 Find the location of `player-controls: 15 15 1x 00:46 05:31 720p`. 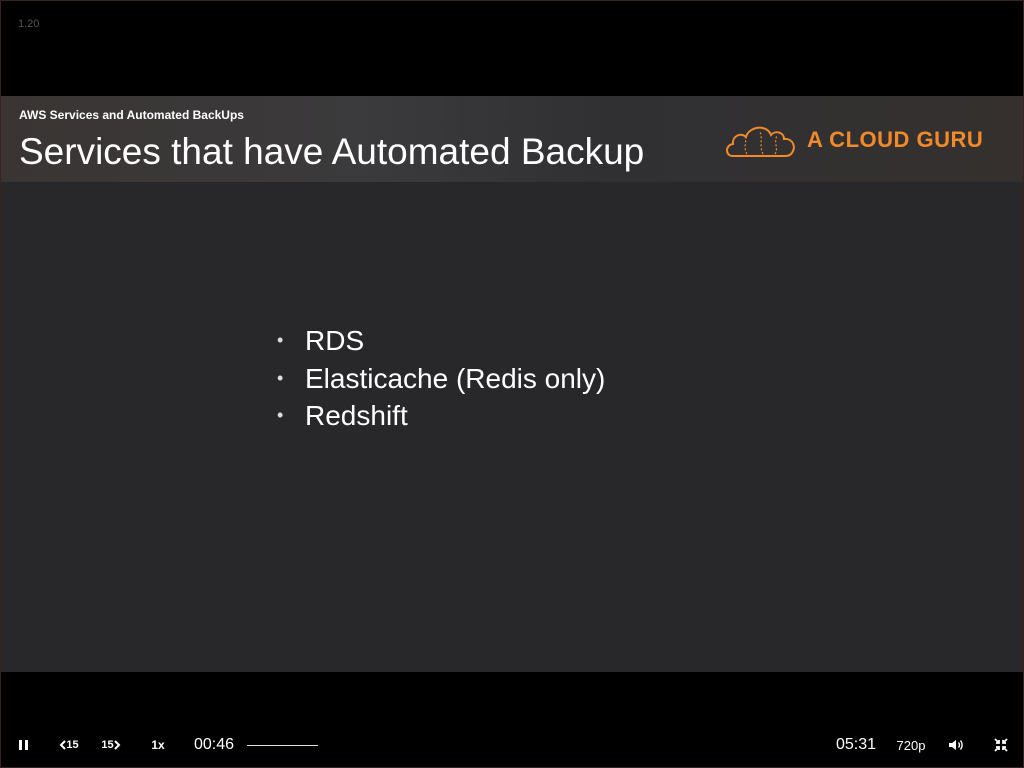

player-controls: 15 15 1x 00:46 05:31 720p is located at coordinates (512, 745).